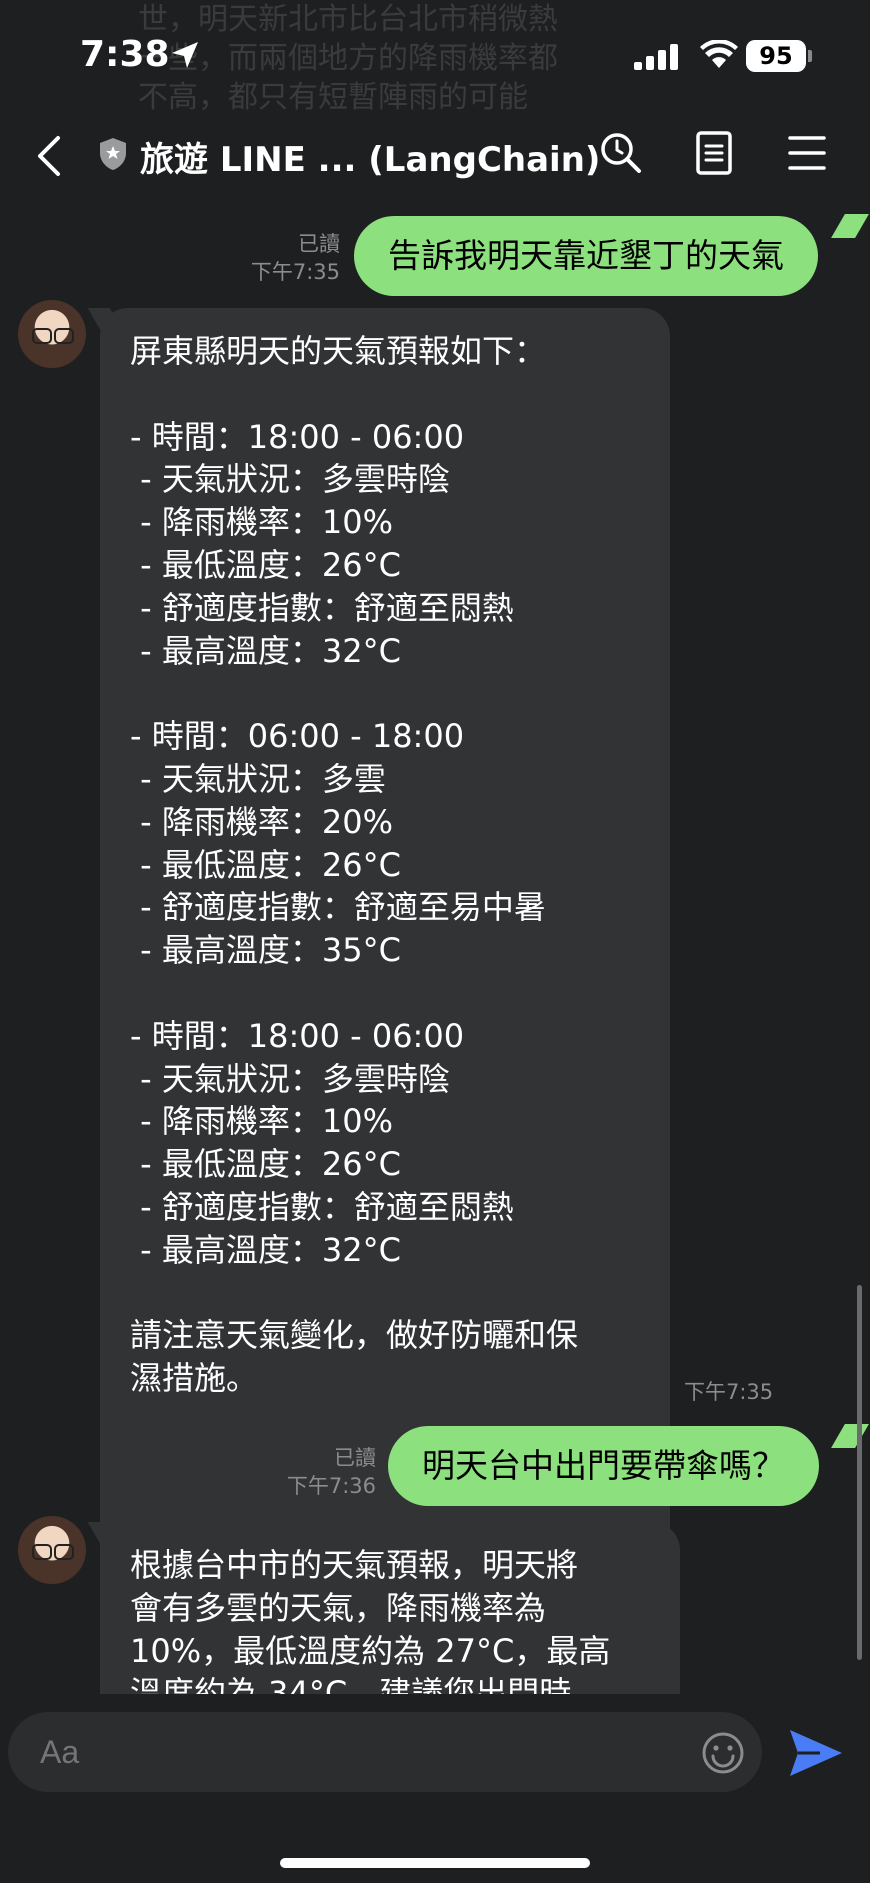 This screenshot has height=1883, width=870. Describe the element at coordinates (807, 153) in the screenshot. I see `menu-icon` at that location.